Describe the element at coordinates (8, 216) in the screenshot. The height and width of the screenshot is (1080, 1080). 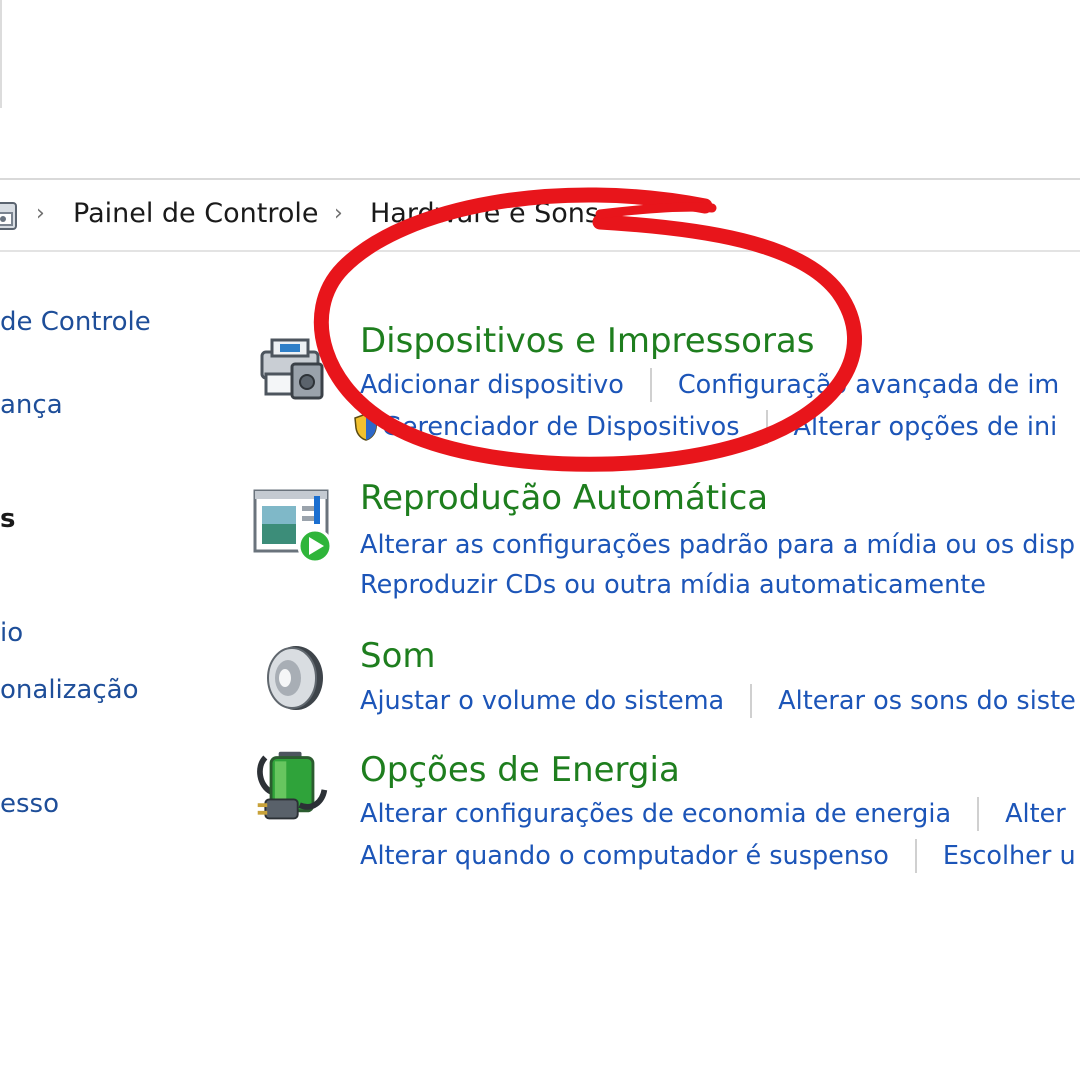
I see `control-panel-icon` at that location.